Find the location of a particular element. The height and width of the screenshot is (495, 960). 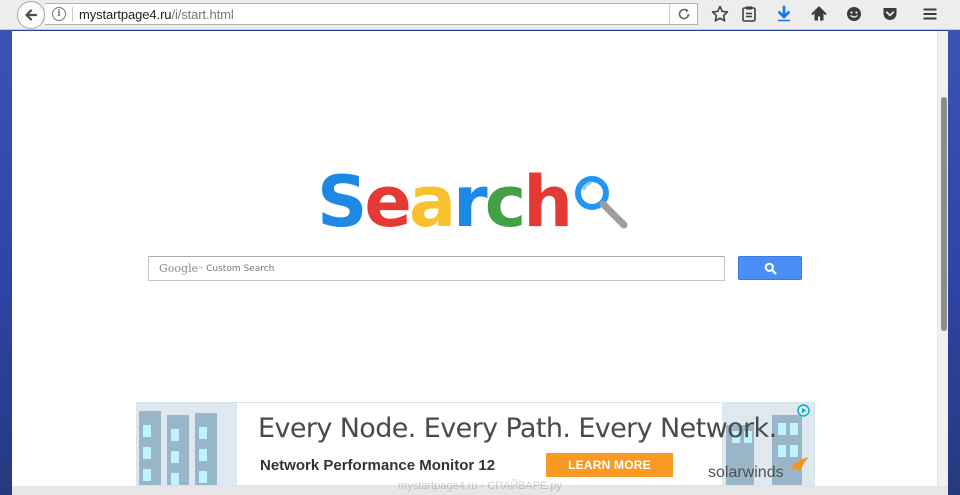

address-bar: i mystartpage4.ru/i/start.html is located at coordinates (371, 14).